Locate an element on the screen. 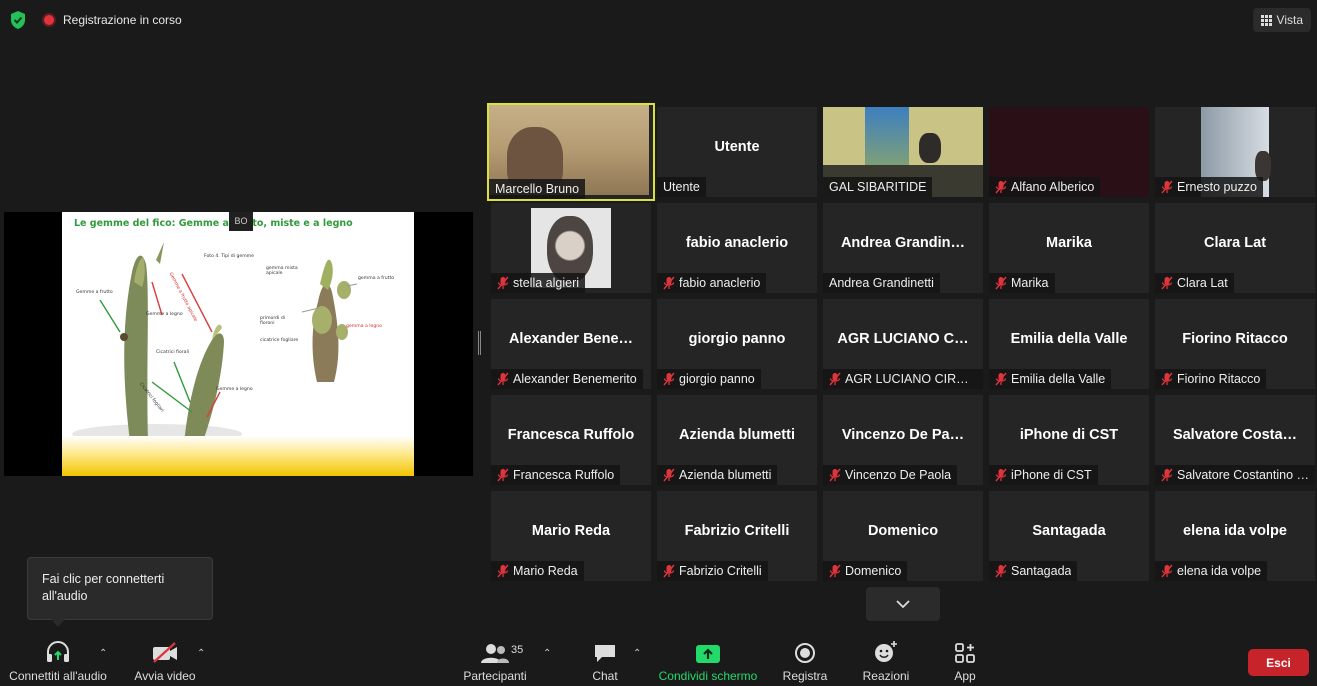 This screenshot has width=1317, height=686. participants-icon is located at coordinates (495, 653).